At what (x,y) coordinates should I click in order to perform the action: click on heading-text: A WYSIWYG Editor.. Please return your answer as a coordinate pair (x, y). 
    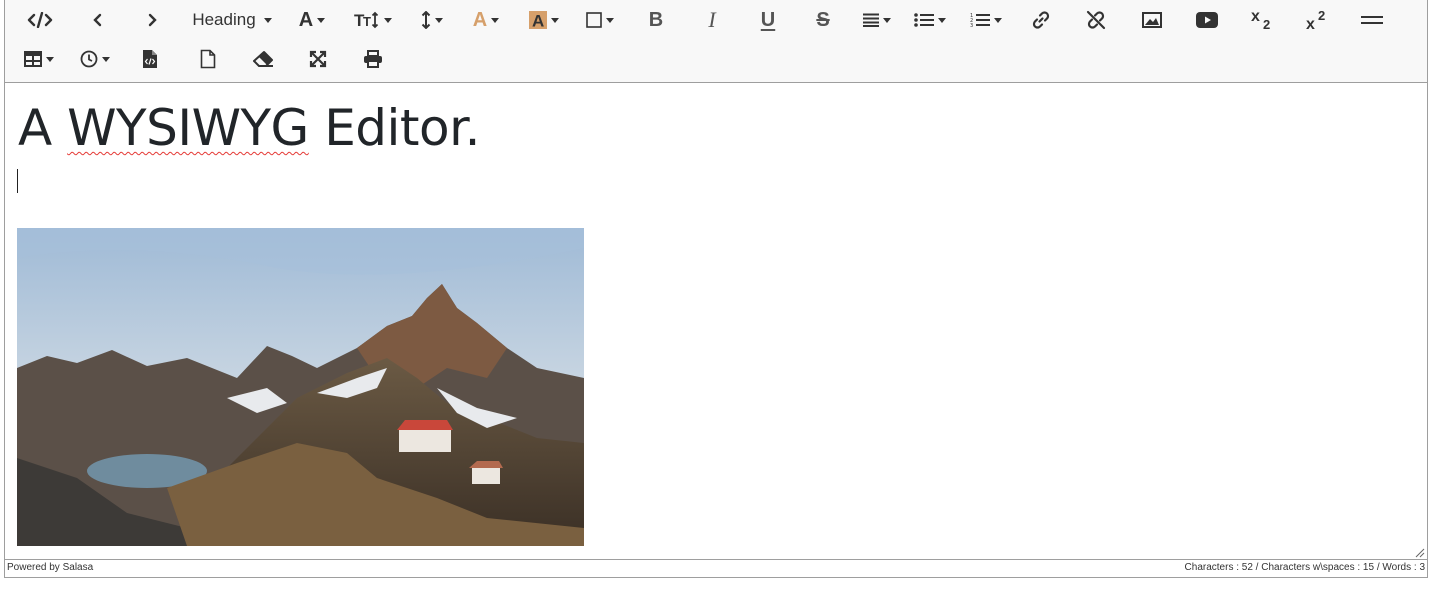
    Looking at the image, I should click on (249, 128).